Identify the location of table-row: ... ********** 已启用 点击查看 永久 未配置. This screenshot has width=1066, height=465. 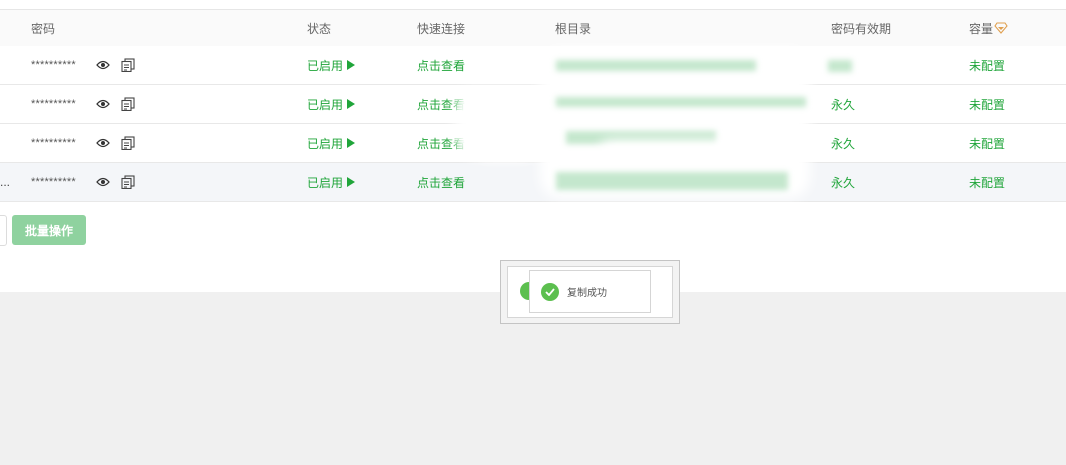
(533, 182).